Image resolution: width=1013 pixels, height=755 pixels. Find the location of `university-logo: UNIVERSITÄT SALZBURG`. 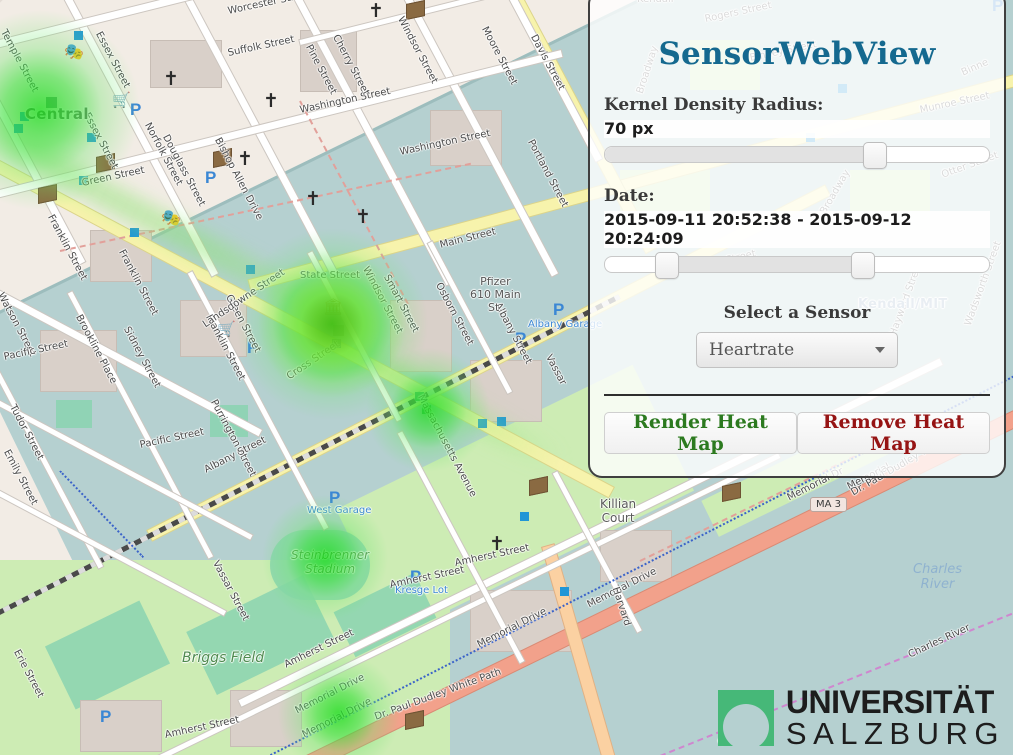

university-logo: UNIVERSITÄT SALZBURG is located at coordinates (861, 717).